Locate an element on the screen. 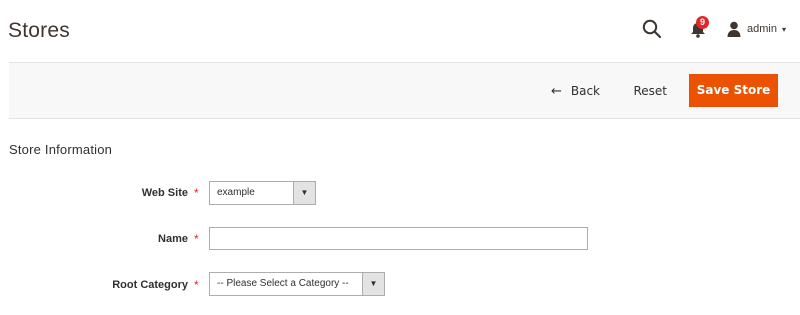 This screenshot has width=800, height=315. admin-account-menu: admin ▾ is located at coordinates (756, 29).